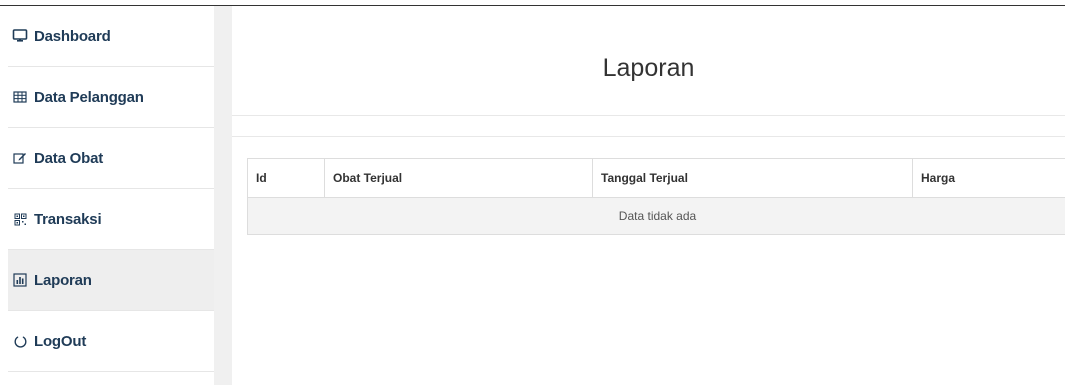 The height and width of the screenshot is (385, 1065). Describe the element at coordinates (111, 219) in the screenshot. I see `sidebar-item-transaksi: Transaksi` at that location.